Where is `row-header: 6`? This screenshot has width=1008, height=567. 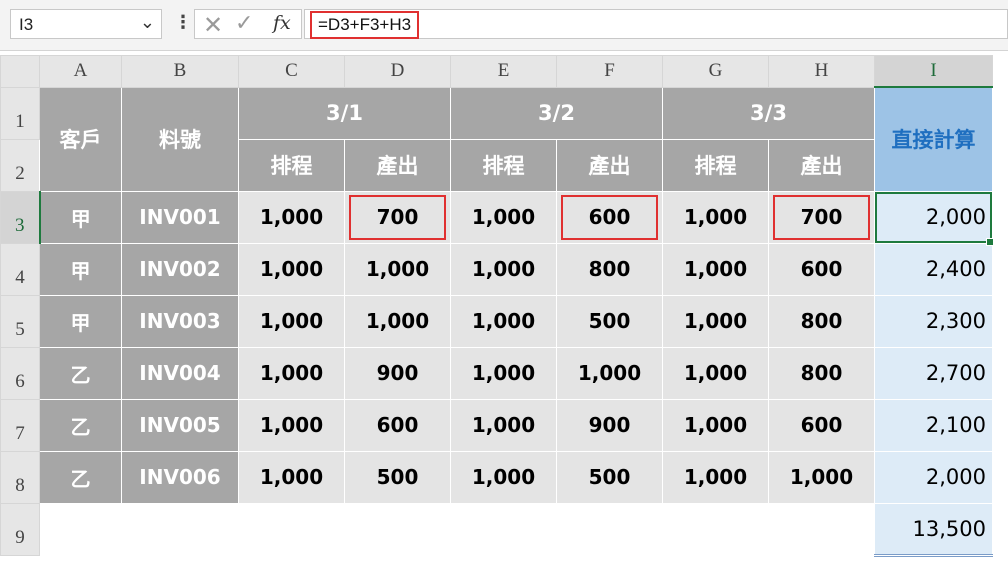
row-header: 6 is located at coordinates (20, 373).